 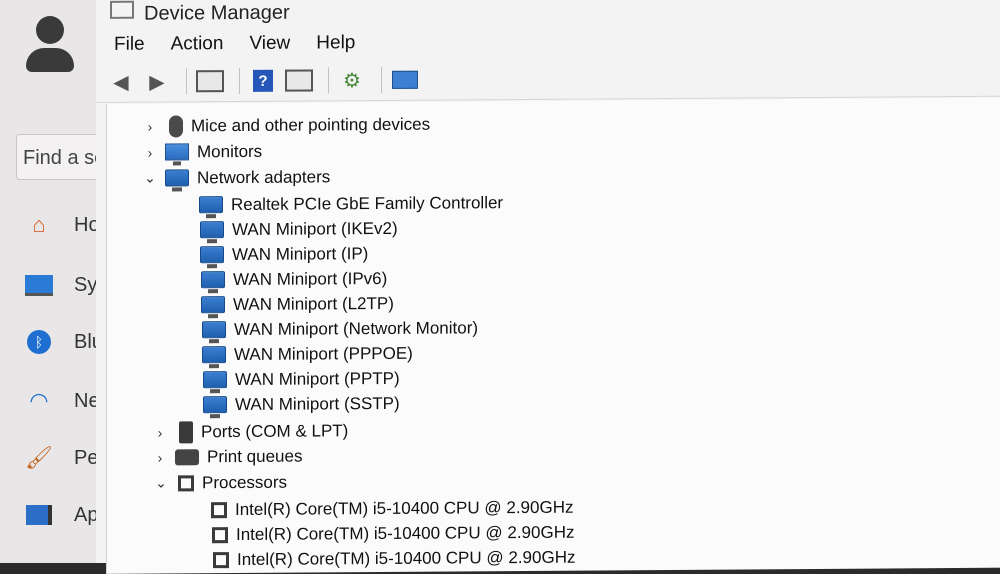 I want to click on brush-icon: 🖌, so click(x=39, y=457).